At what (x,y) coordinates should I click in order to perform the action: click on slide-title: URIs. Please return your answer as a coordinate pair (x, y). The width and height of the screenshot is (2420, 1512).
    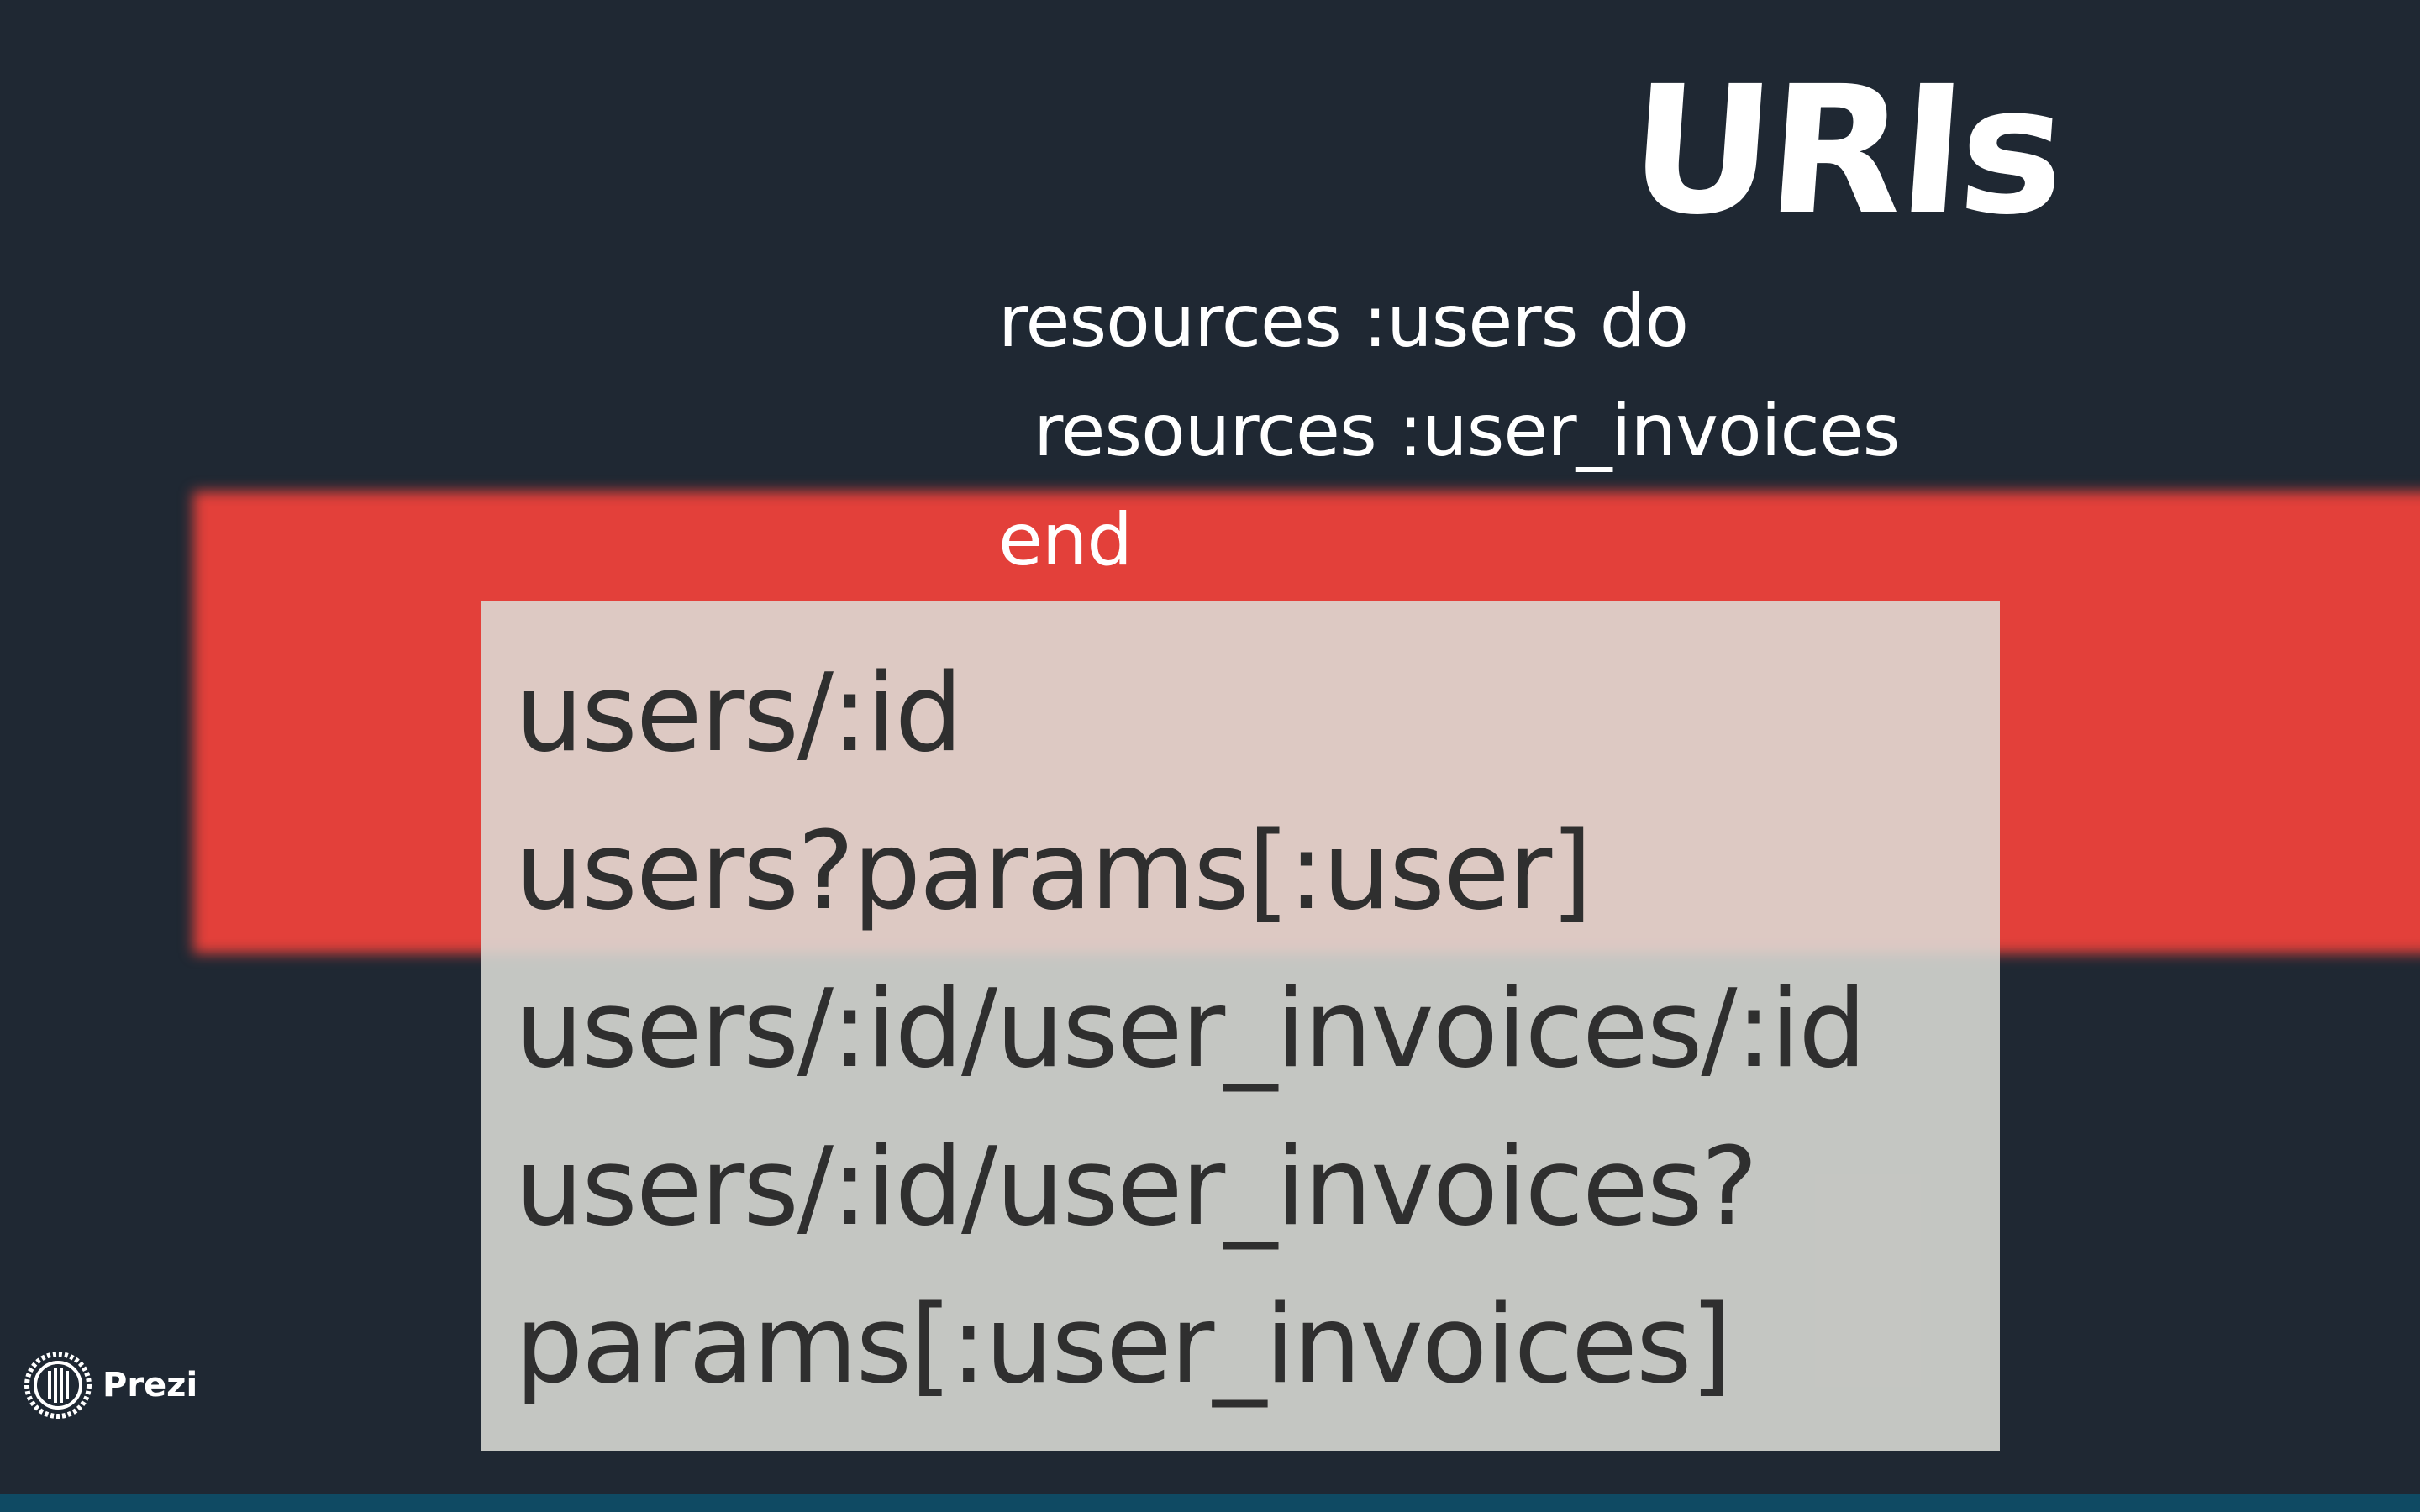
    Looking at the image, I should click on (1845, 151).